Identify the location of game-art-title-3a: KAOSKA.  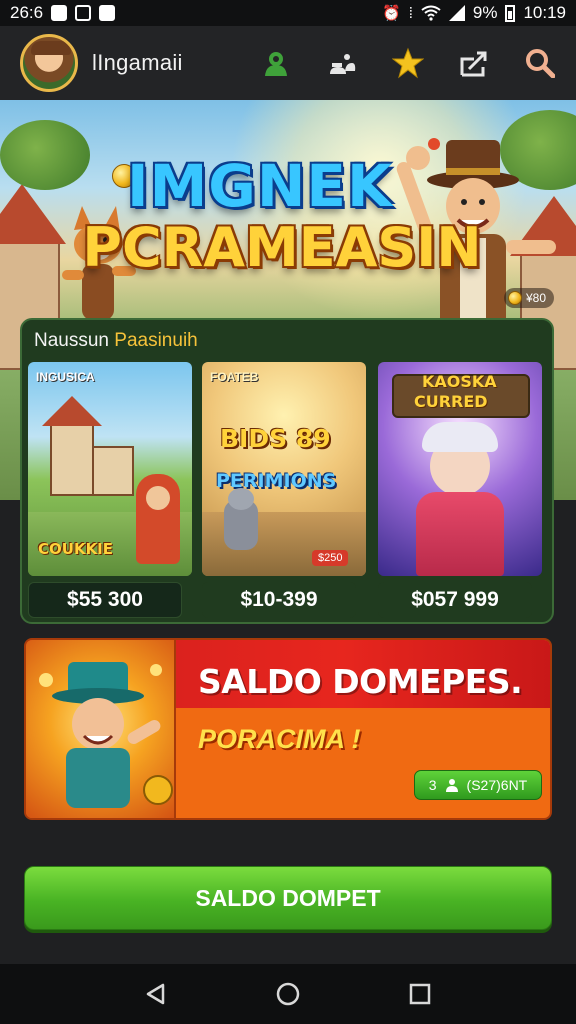
(459, 381).